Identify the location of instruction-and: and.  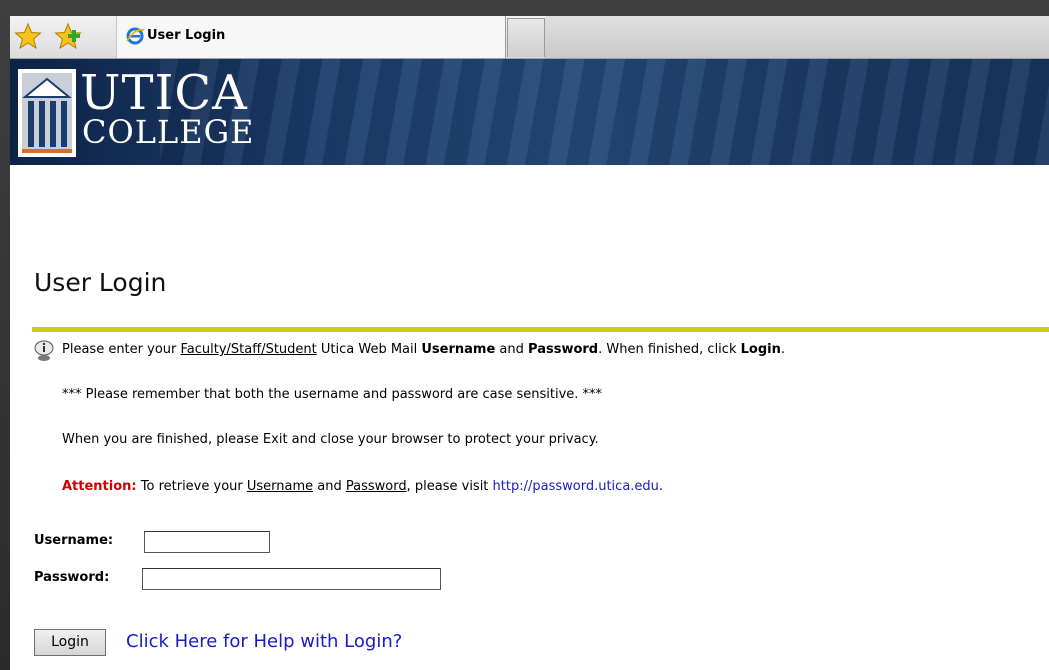
(512, 349).